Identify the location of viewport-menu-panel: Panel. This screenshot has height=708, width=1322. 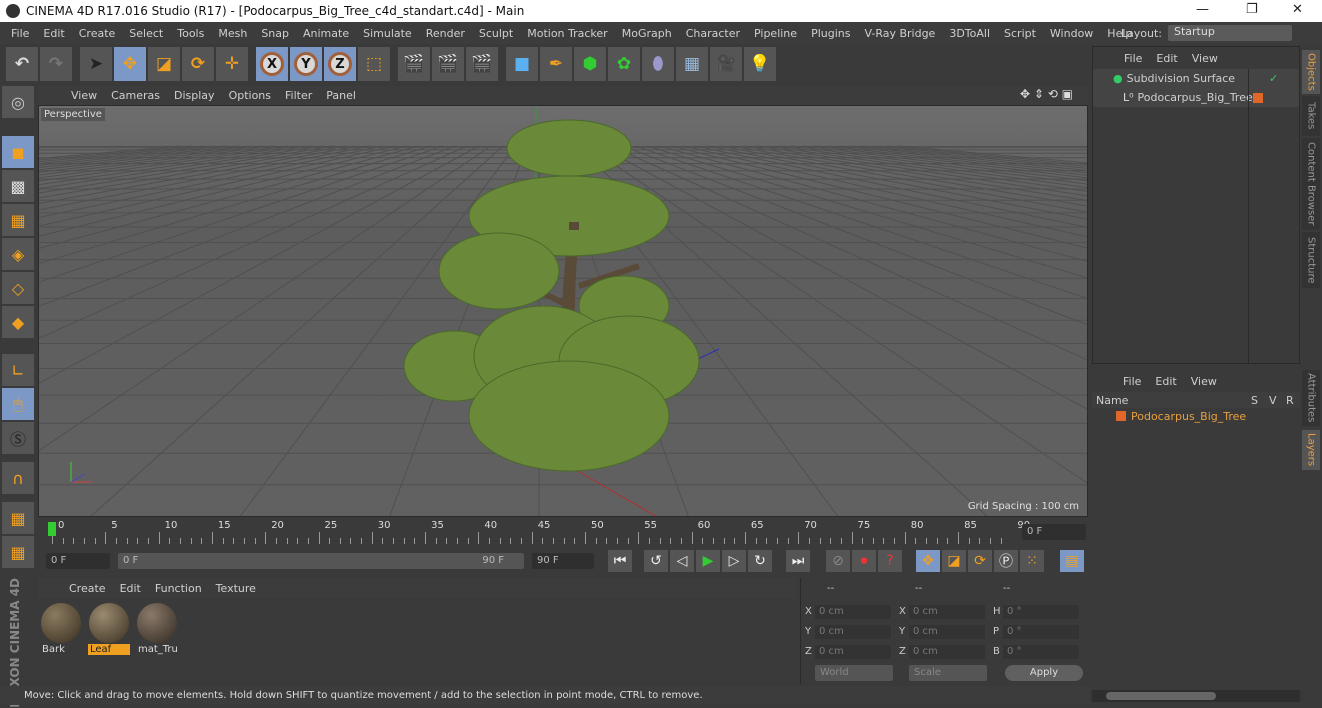
(341, 95).